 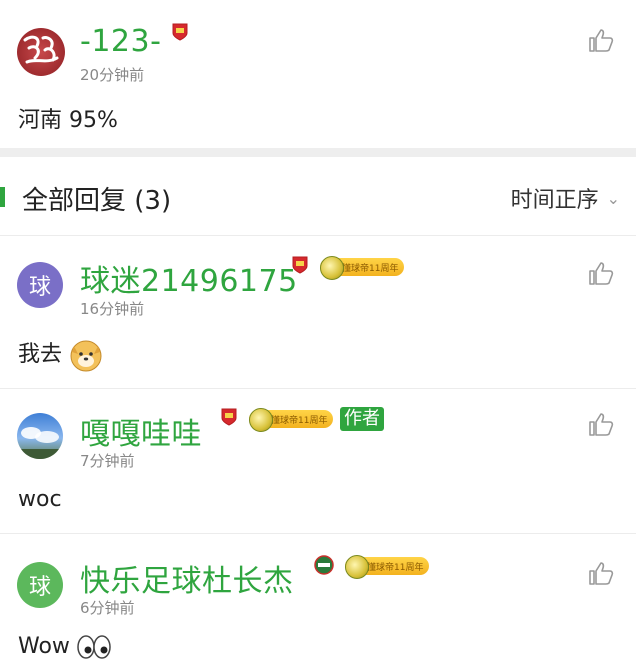 What do you see at coordinates (2, 197) in the screenshot?
I see `section-accent-bar` at bounding box center [2, 197].